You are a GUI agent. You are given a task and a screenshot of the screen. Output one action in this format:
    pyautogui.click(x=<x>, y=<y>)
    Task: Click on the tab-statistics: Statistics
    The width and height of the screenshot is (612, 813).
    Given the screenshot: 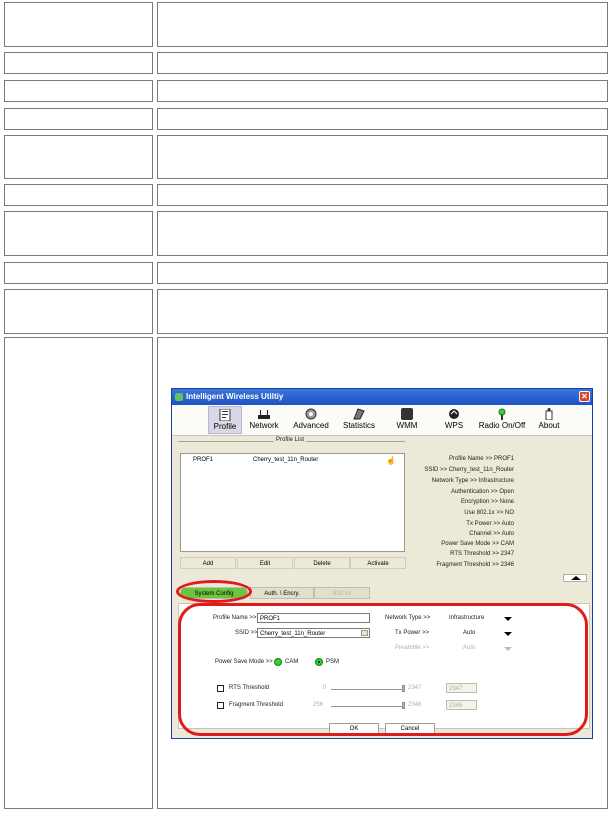 What is the action you would take?
    pyautogui.click(x=359, y=420)
    